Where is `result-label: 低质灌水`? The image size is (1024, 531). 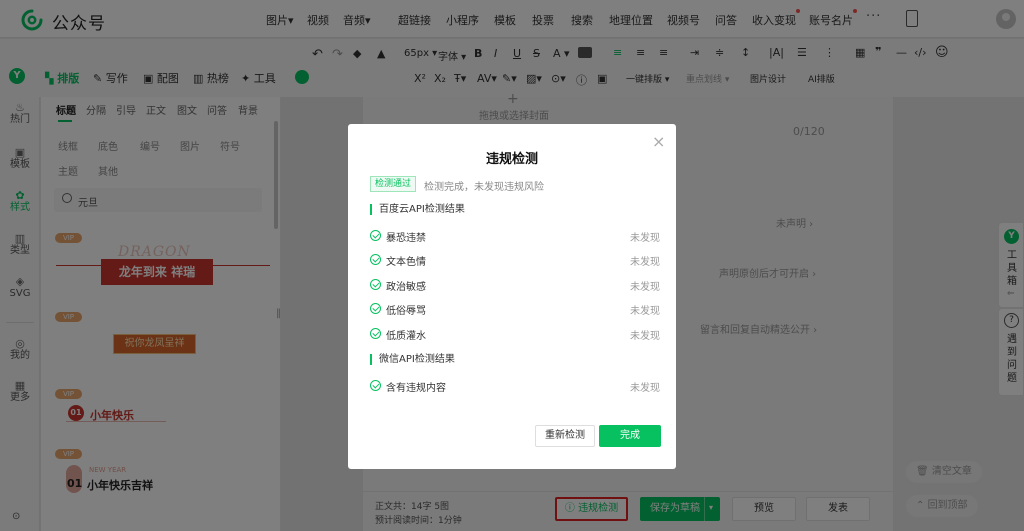
result-label: 低质灌水 is located at coordinates (406, 336).